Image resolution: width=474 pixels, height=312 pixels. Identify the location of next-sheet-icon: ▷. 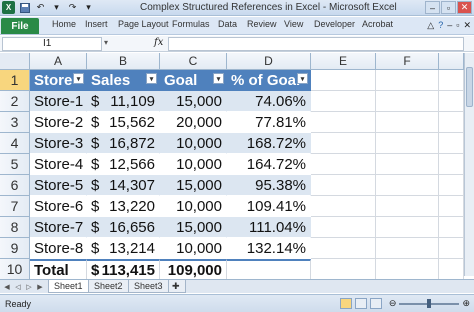
(29, 286).